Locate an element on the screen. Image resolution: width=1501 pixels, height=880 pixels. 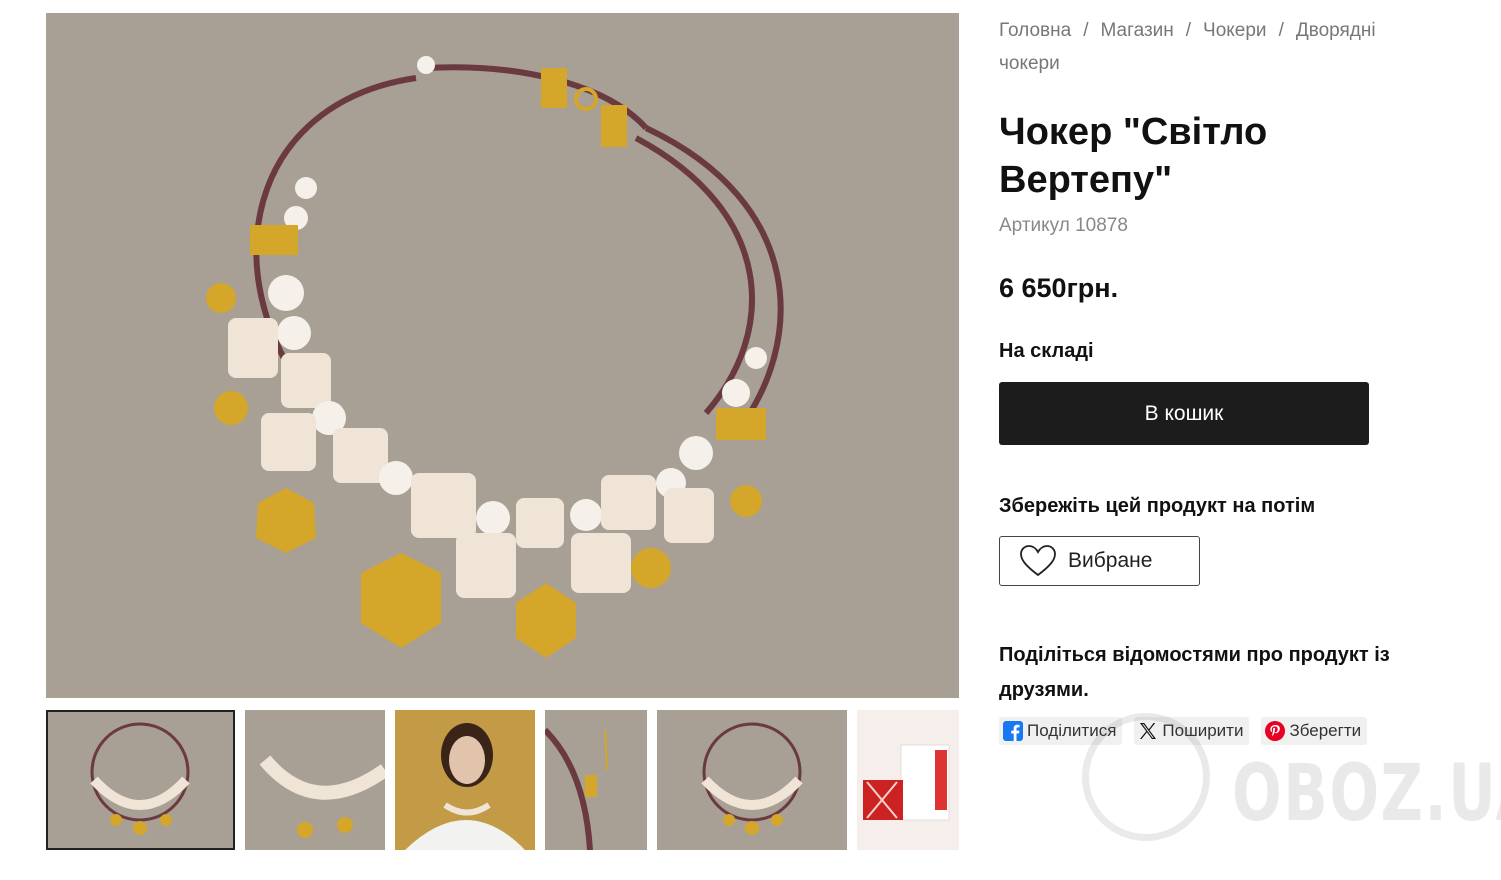
model-wearing-image is located at coordinates (465, 780).